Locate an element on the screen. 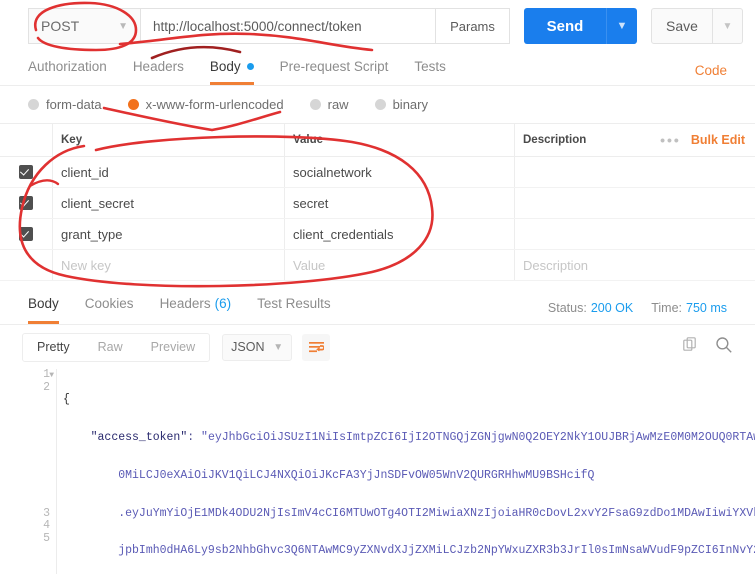  tab-body: Body is located at coordinates (231, 68).